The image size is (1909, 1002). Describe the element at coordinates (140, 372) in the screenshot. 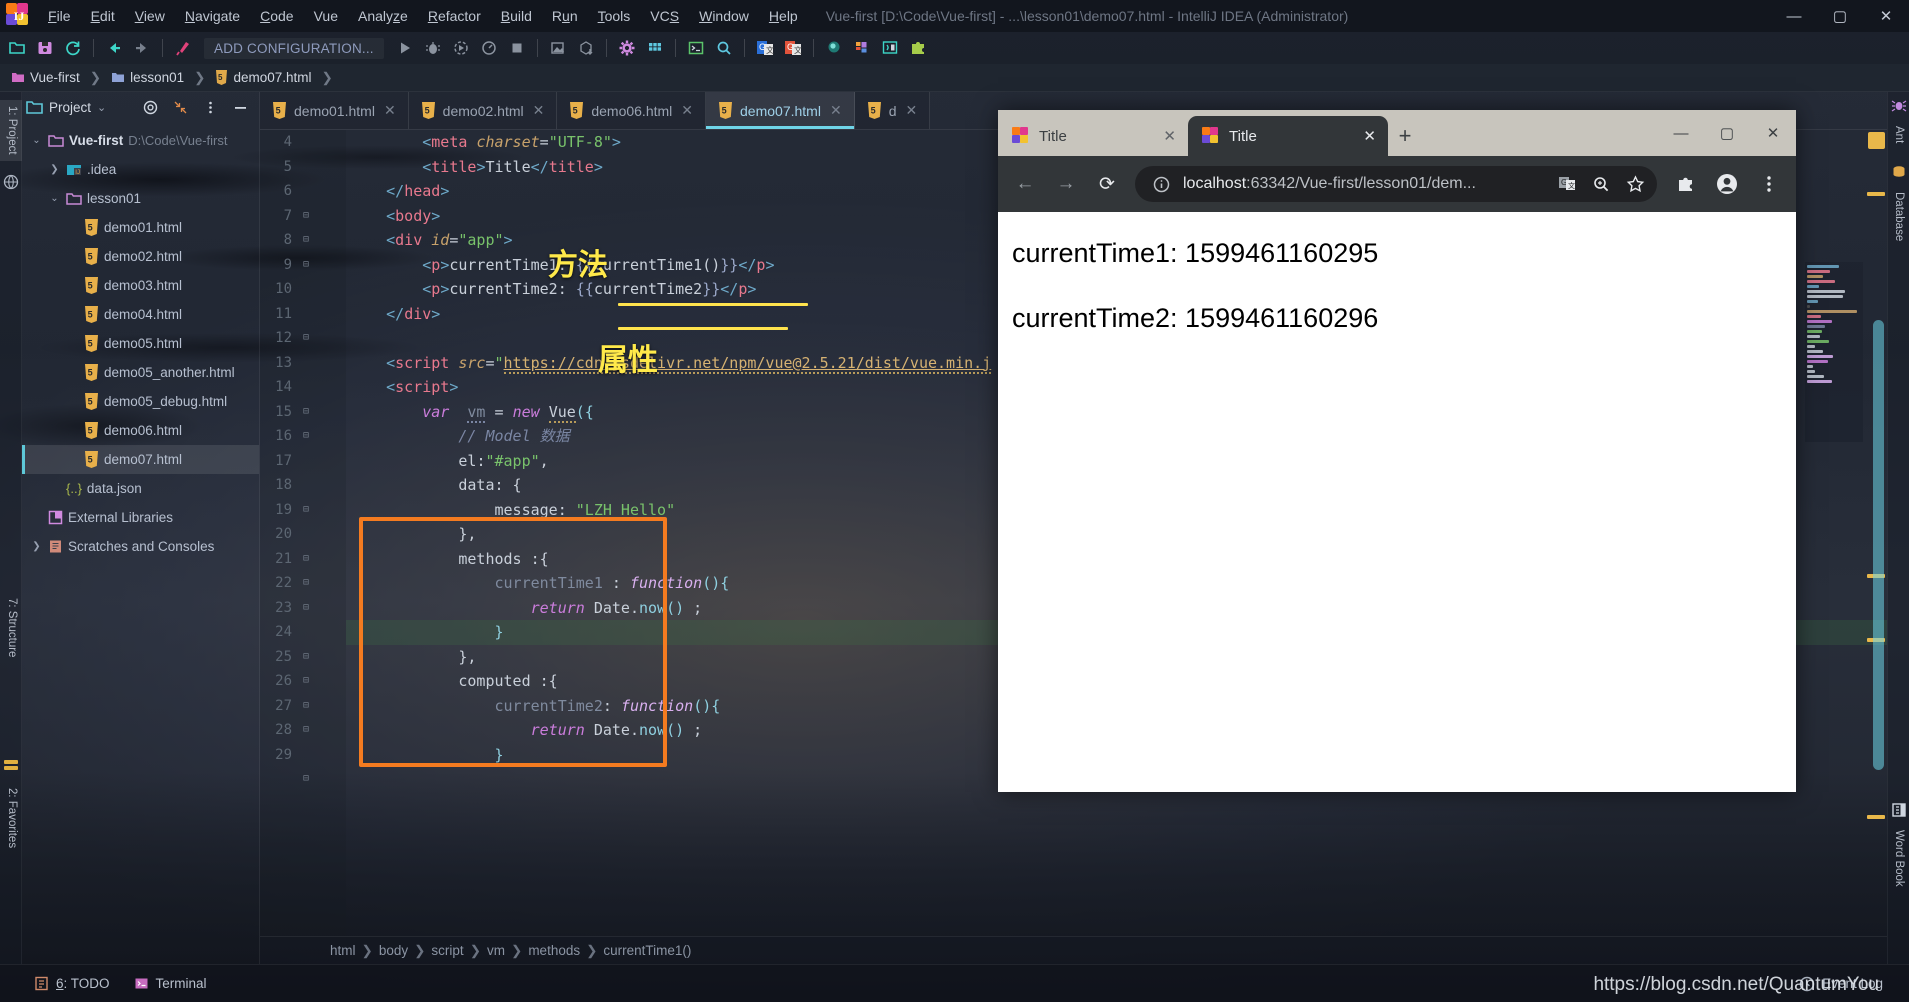

I see `tree-item-demo05-another-html: 5 demo05_another.html` at that location.